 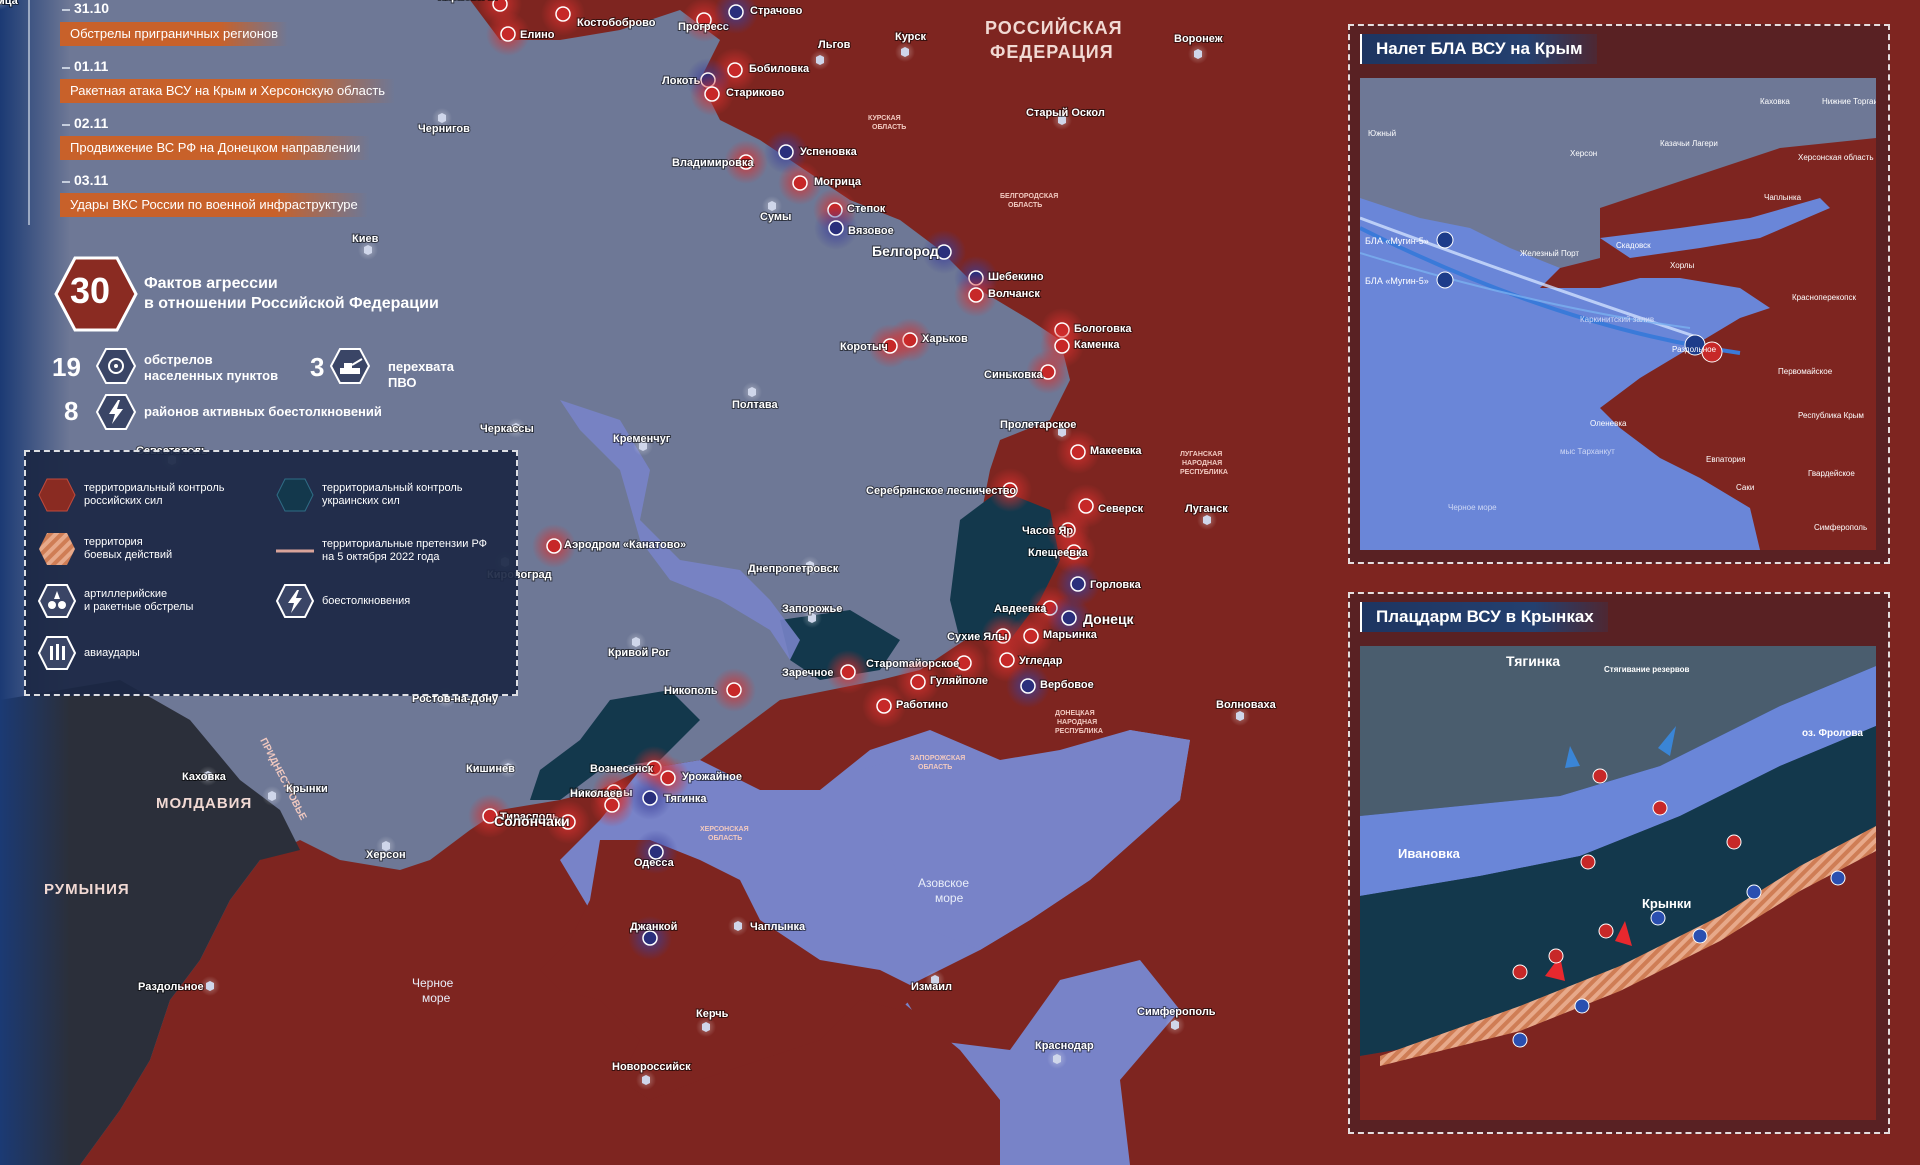 I want to click on city-label: Горловка, so click(x=1116, y=585).